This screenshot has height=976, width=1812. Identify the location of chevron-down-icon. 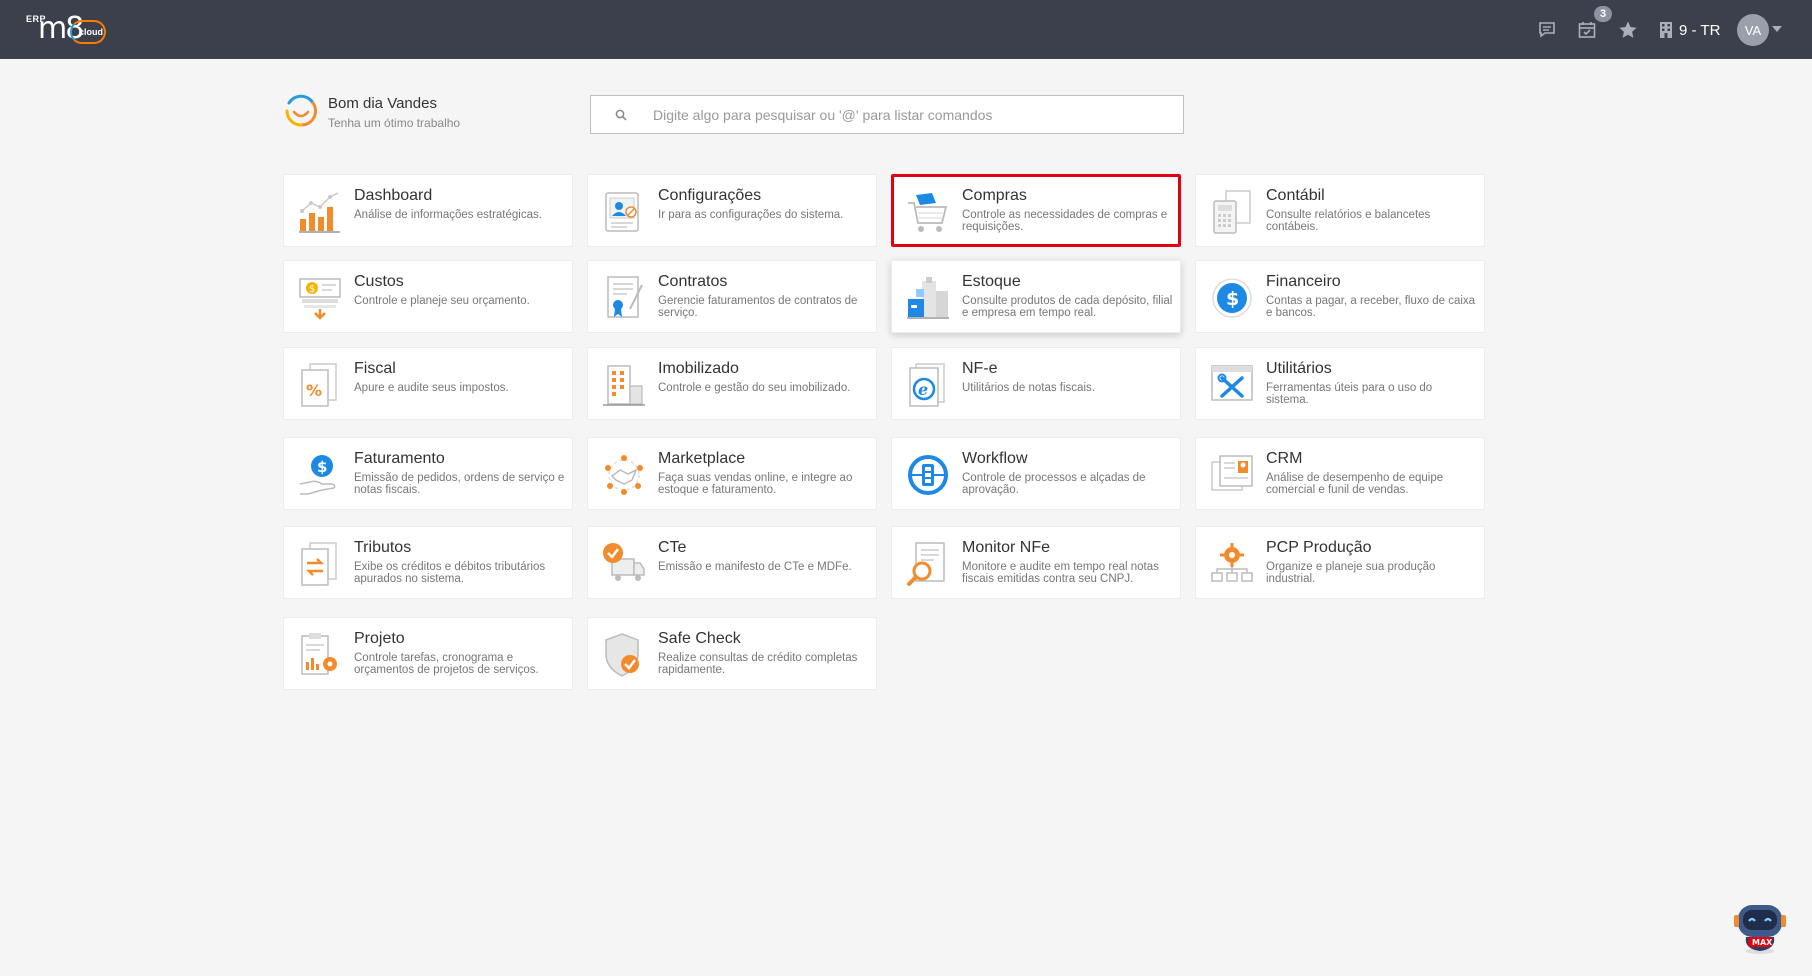
(1777, 29).